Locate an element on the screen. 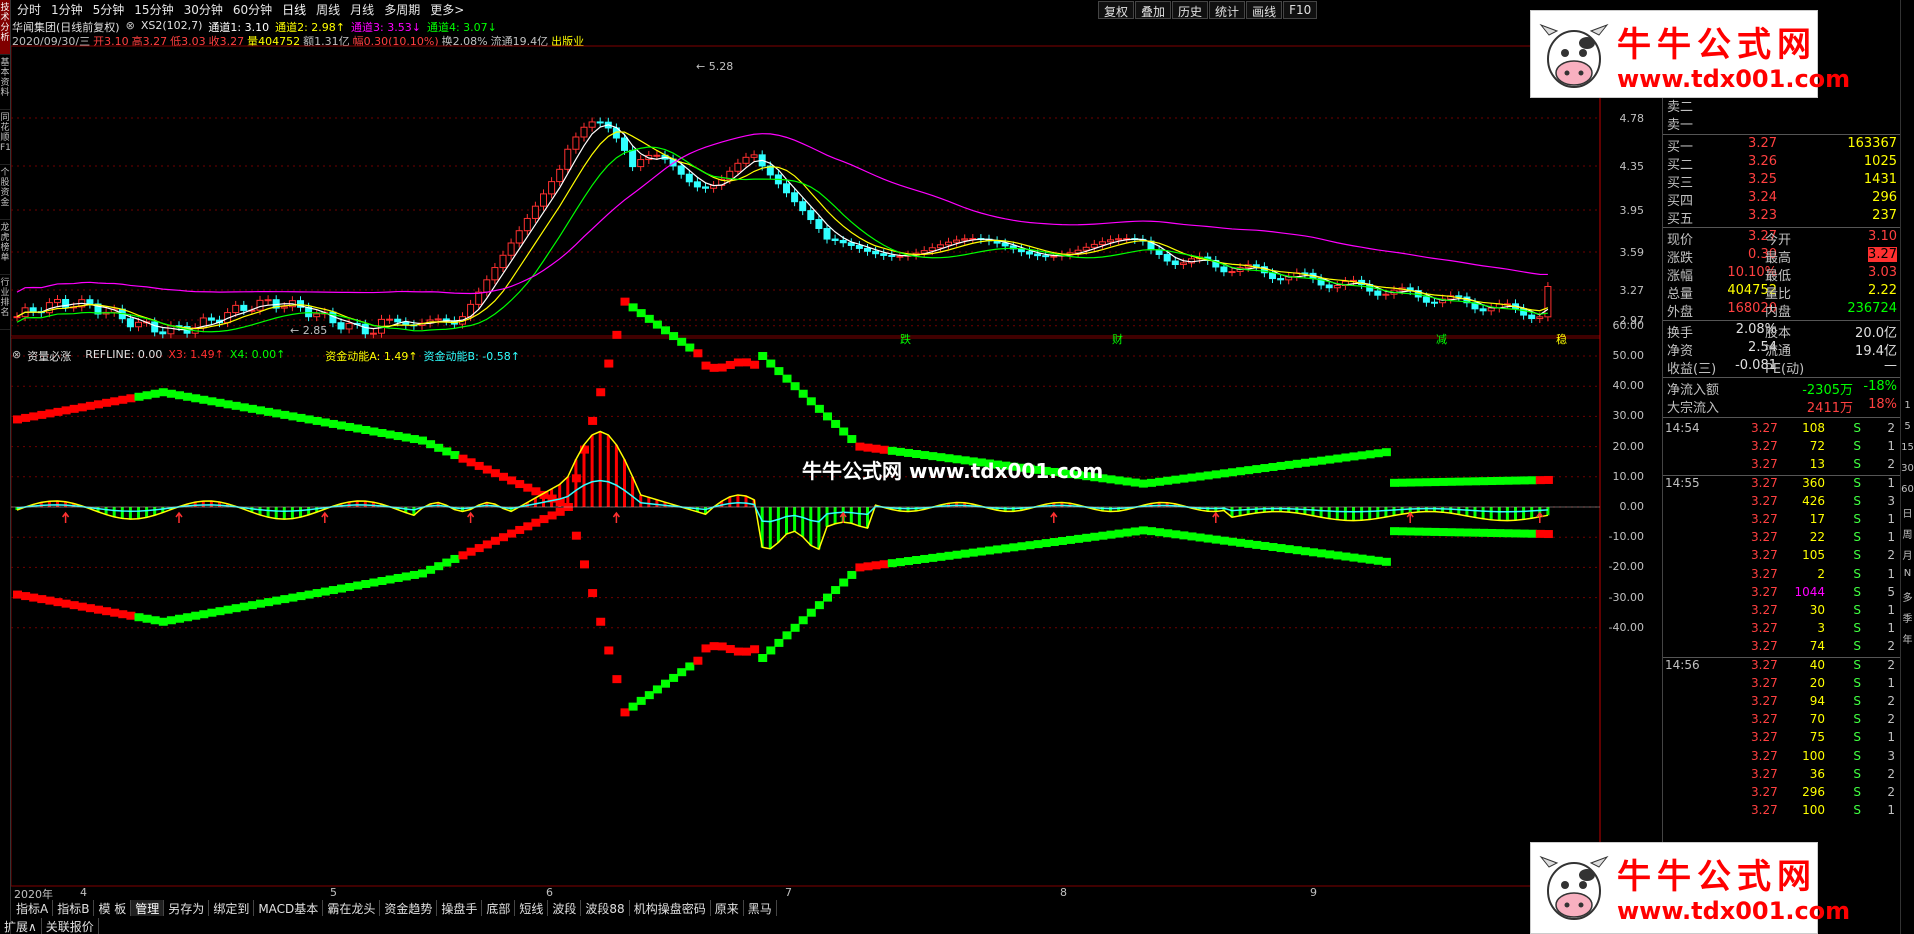  period-side-7: 月 is located at coordinates (1907, 556).